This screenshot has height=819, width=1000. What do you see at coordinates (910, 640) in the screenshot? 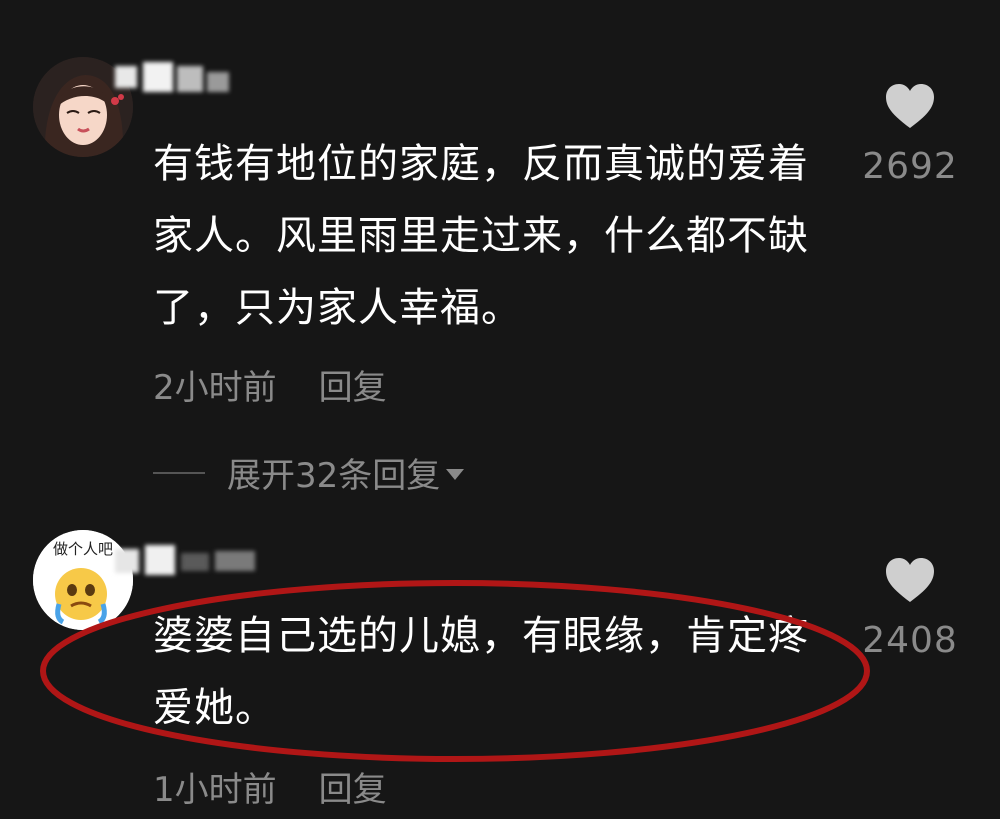
I see `like-count: 2408` at bounding box center [910, 640].